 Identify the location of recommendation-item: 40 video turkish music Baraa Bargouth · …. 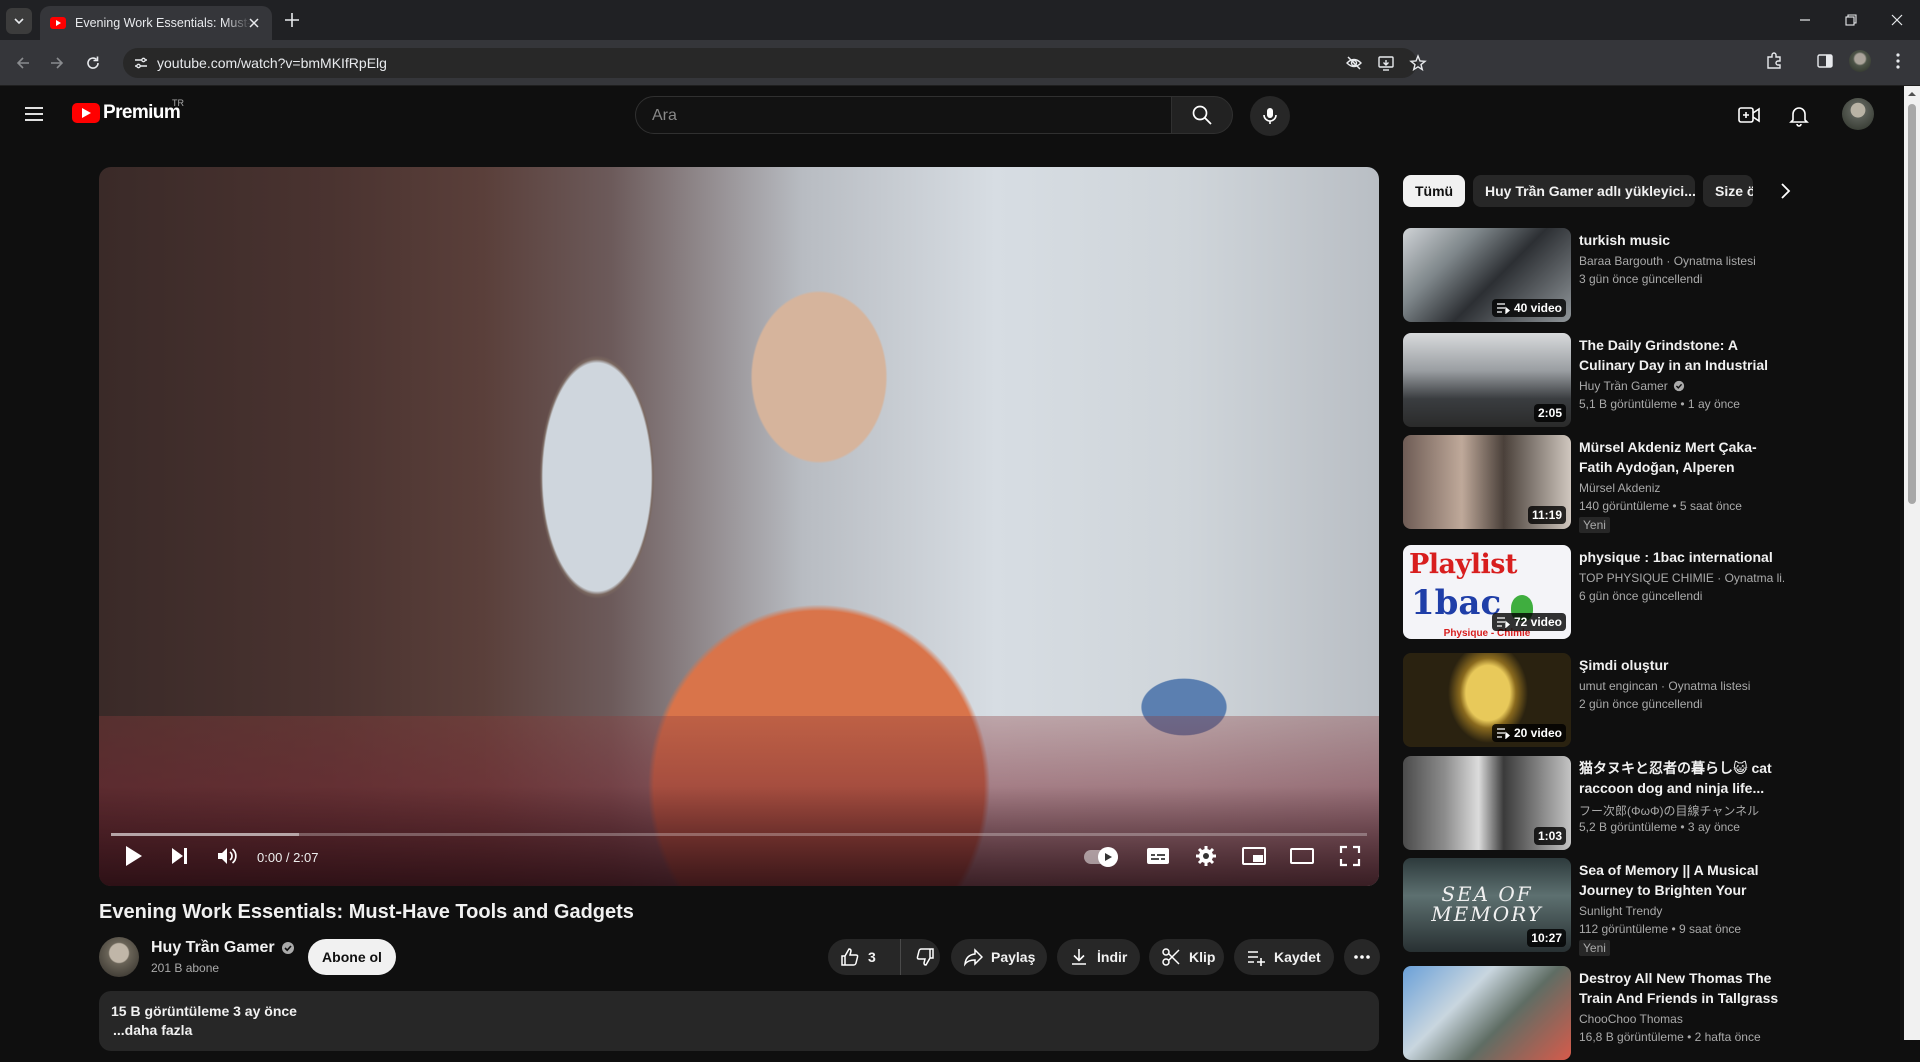
(1593, 276).